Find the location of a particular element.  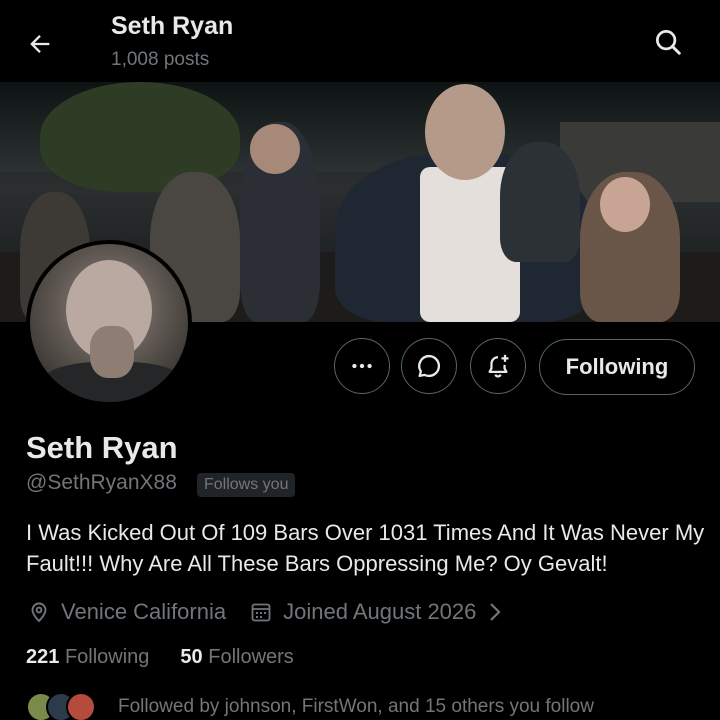

followers-count-label: Followers is located at coordinates (251, 657).